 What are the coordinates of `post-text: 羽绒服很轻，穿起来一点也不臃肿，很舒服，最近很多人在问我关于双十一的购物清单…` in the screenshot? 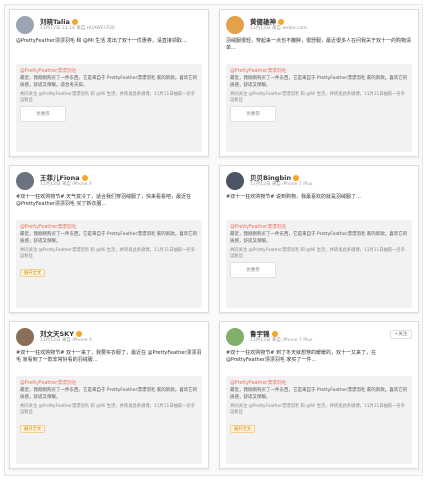 It's located at (319, 44).